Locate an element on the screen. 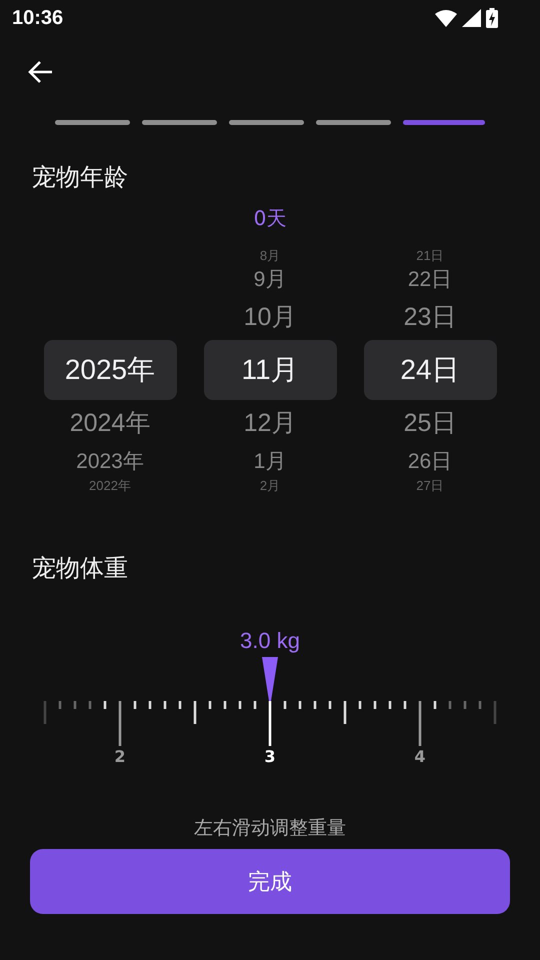 This screenshot has height=960, width=540. picker-option: 21日 is located at coordinates (430, 255).